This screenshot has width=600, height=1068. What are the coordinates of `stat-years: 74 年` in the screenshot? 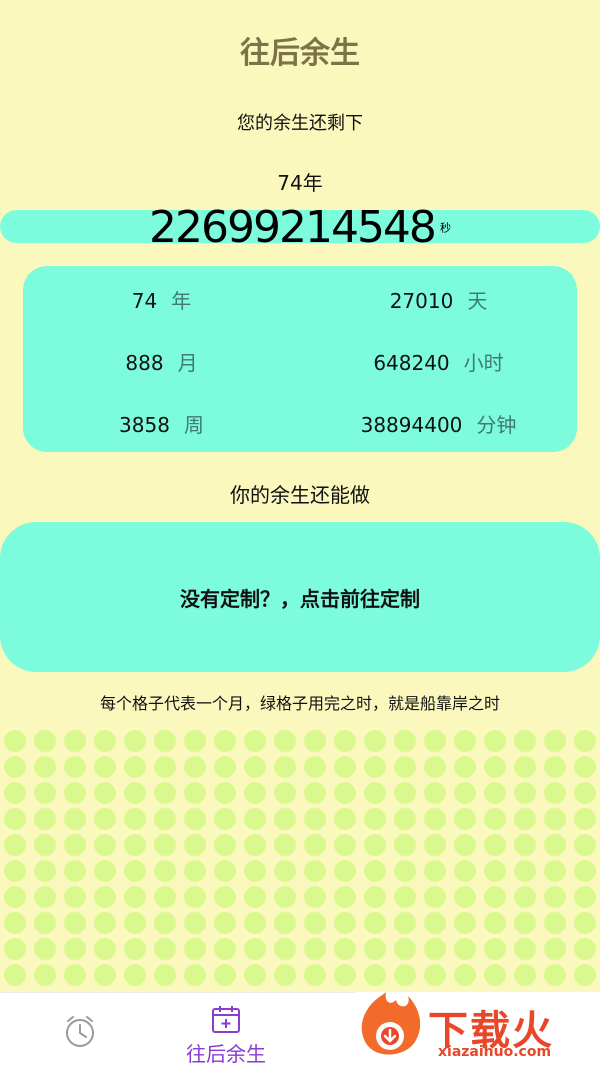 It's located at (161, 299).